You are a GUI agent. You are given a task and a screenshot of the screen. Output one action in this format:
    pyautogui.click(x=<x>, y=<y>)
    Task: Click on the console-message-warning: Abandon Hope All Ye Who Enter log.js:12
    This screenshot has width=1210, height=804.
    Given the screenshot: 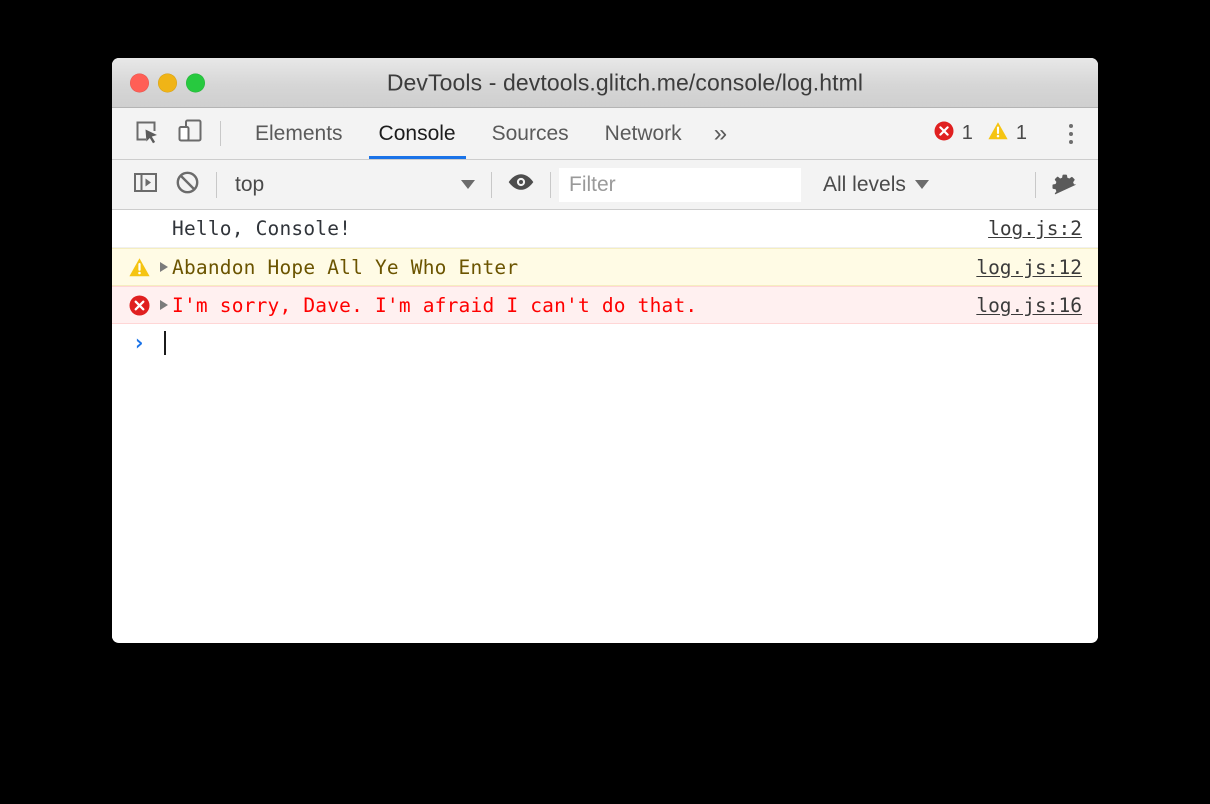 What is the action you would take?
    pyautogui.click(x=605, y=267)
    